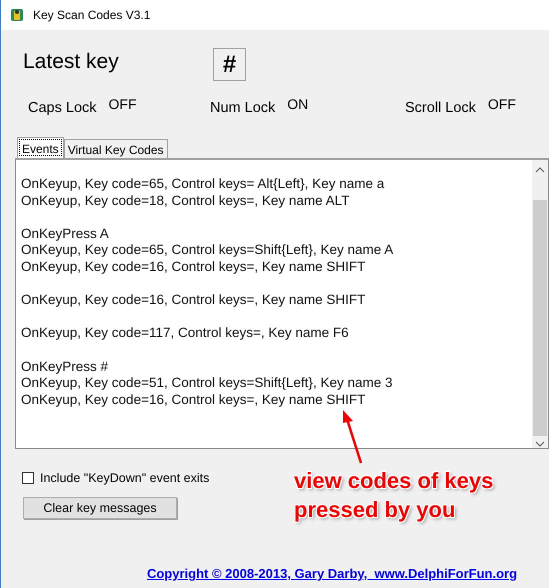 Image resolution: width=549 pixels, height=588 pixels. Describe the element at coordinates (65, 234) in the screenshot. I see `event-line: OnKeyPress A` at that location.